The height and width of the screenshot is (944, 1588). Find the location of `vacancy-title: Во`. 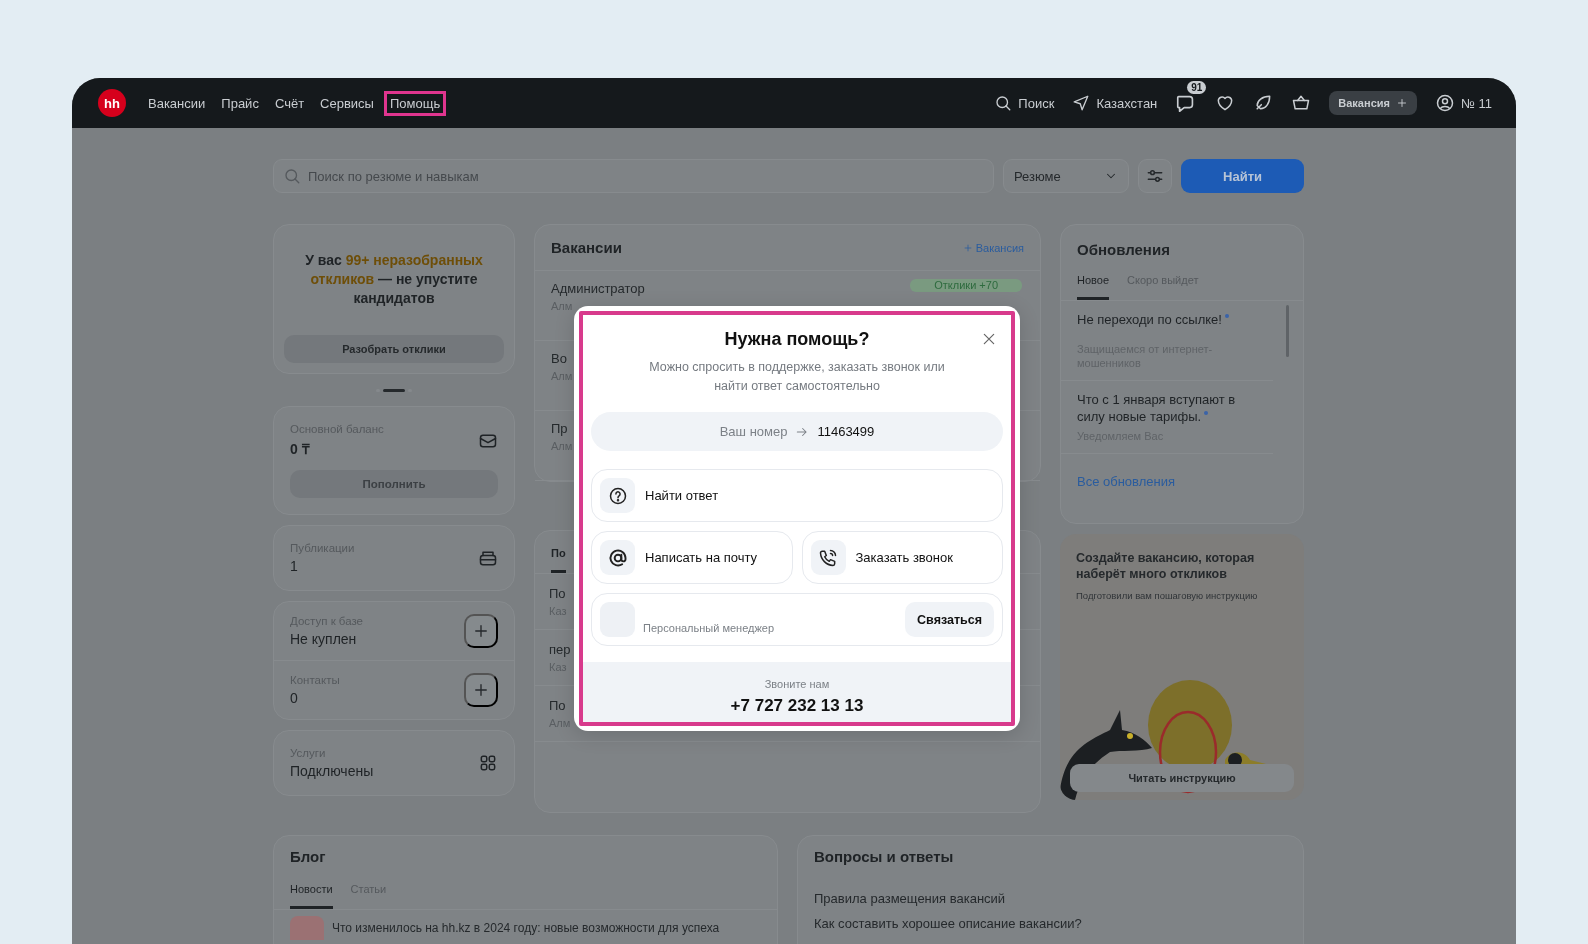

vacancy-title: Во is located at coordinates (559, 358).